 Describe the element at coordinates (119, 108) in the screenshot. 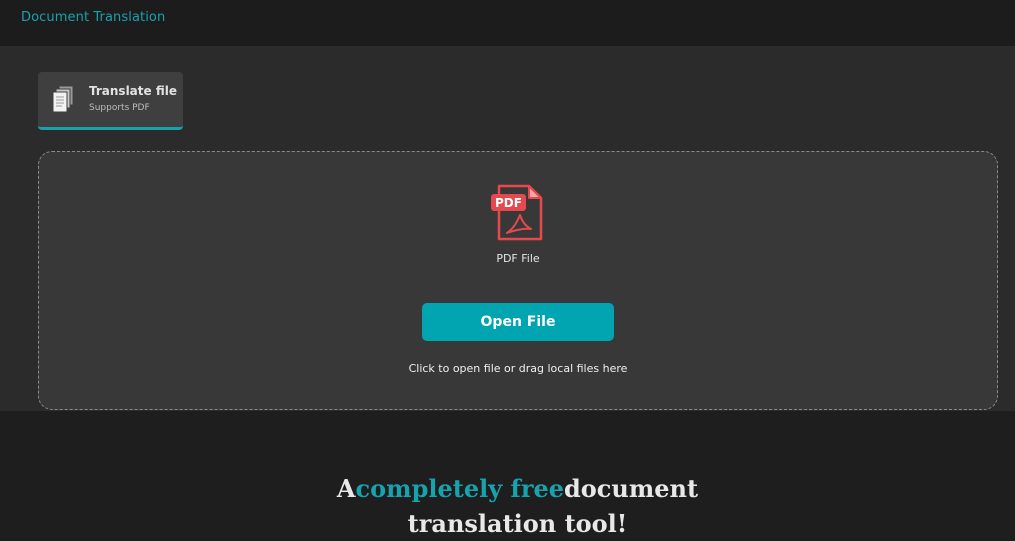

I see `mode-subtitle: Supports PDF` at that location.